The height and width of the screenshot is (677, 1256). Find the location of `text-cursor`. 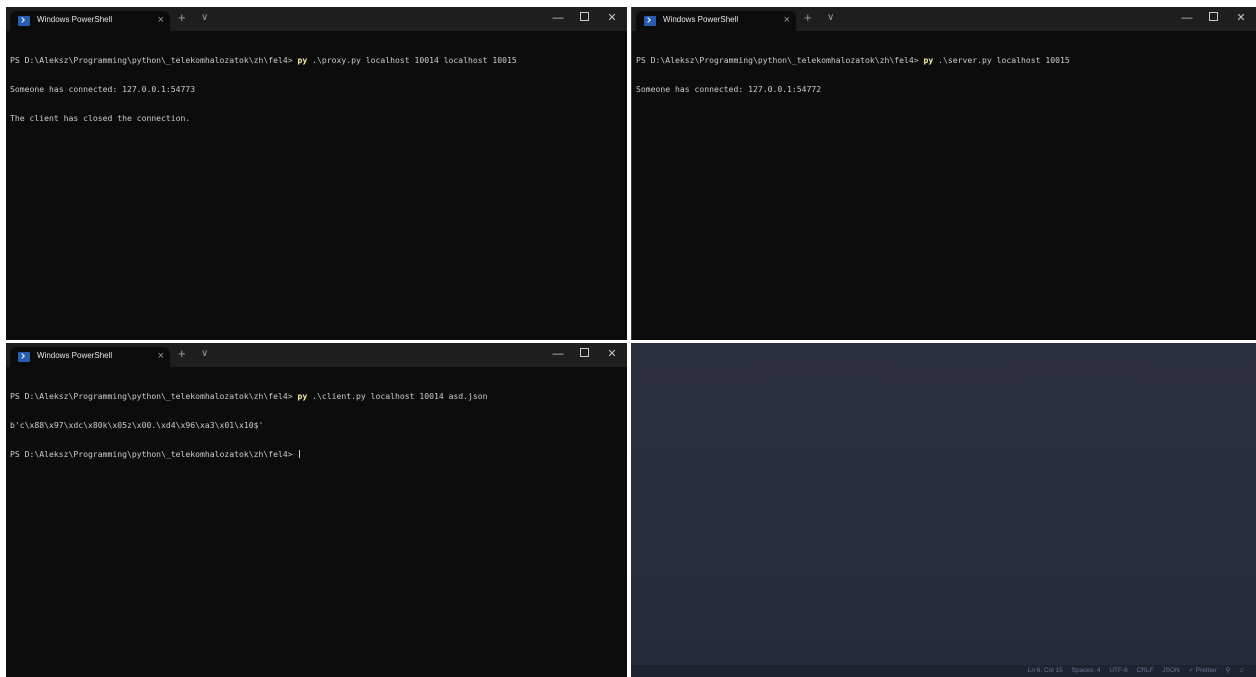

text-cursor is located at coordinates (299, 453).